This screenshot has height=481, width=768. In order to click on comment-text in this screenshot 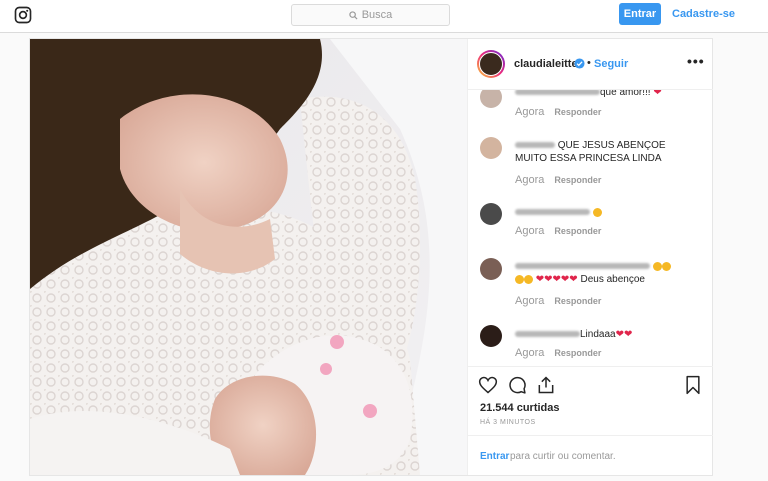, I will do `click(607, 212)`.